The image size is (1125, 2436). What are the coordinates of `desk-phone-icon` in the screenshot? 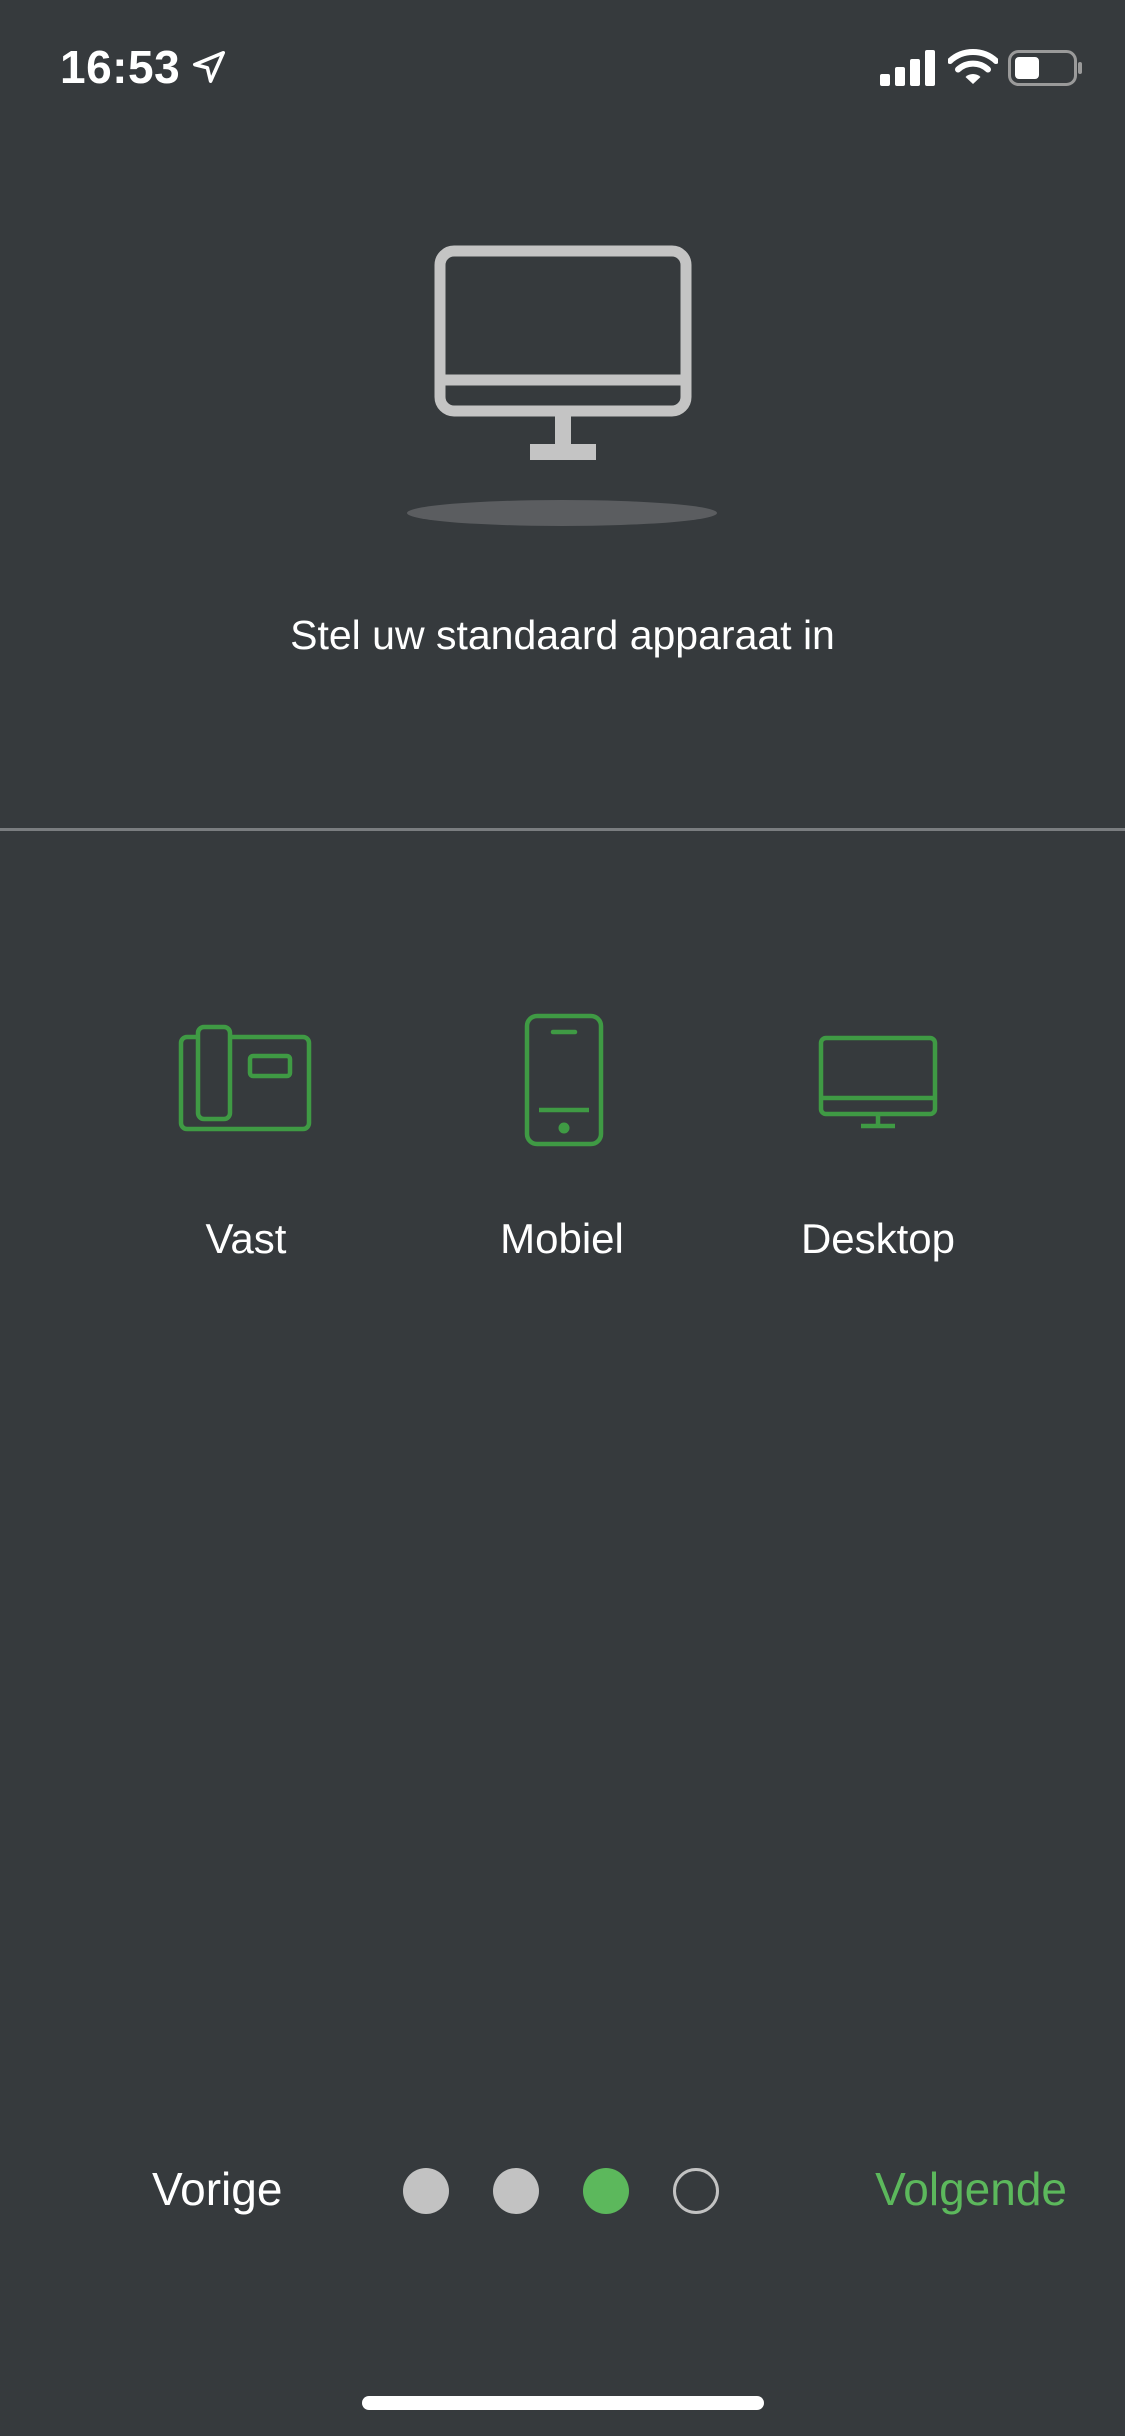 It's located at (245, 1078).